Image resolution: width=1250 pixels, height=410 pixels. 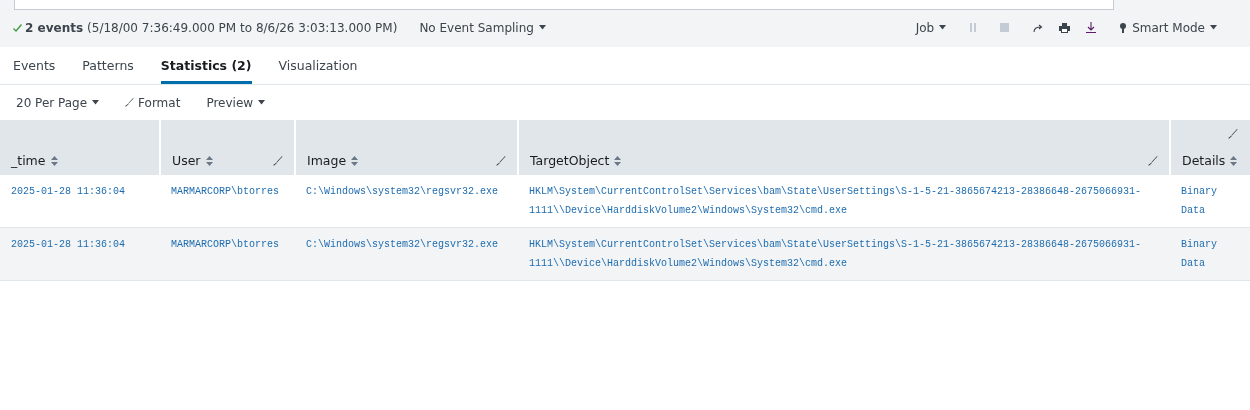 What do you see at coordinates (1210, 147) in the screenshot?
I see `column-header: Details` at bounding box center [1210, 147].